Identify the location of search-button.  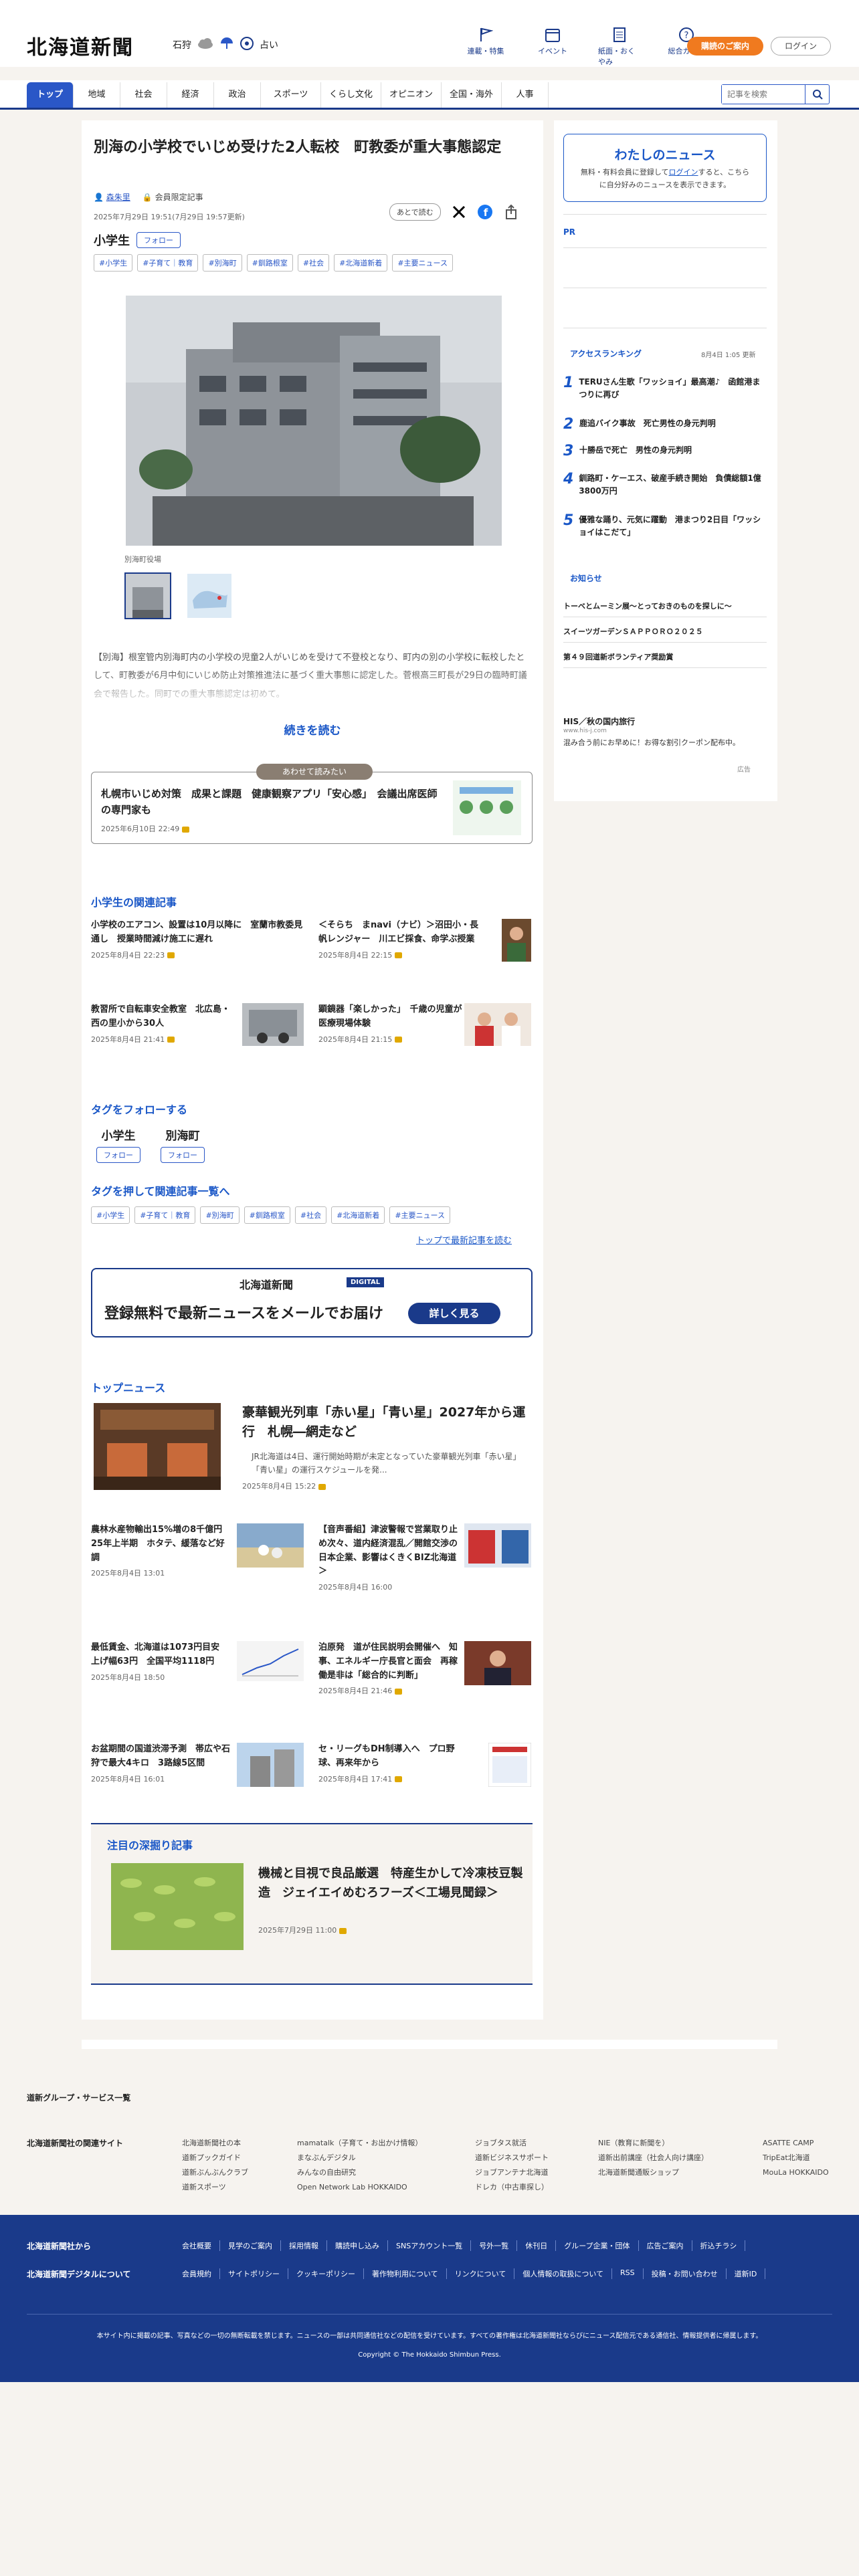
(817, 94).